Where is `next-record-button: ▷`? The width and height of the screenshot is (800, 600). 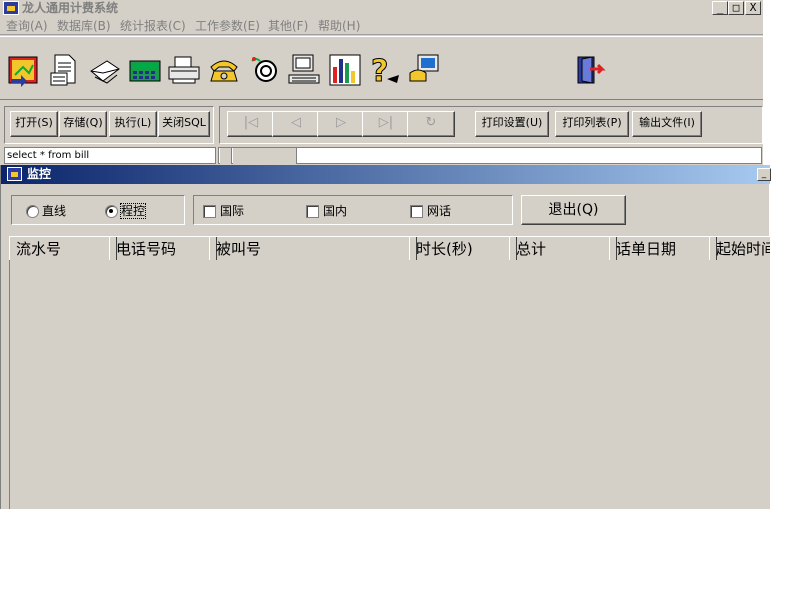 next-record-button: ▷ is located at coordinates (341, 124).